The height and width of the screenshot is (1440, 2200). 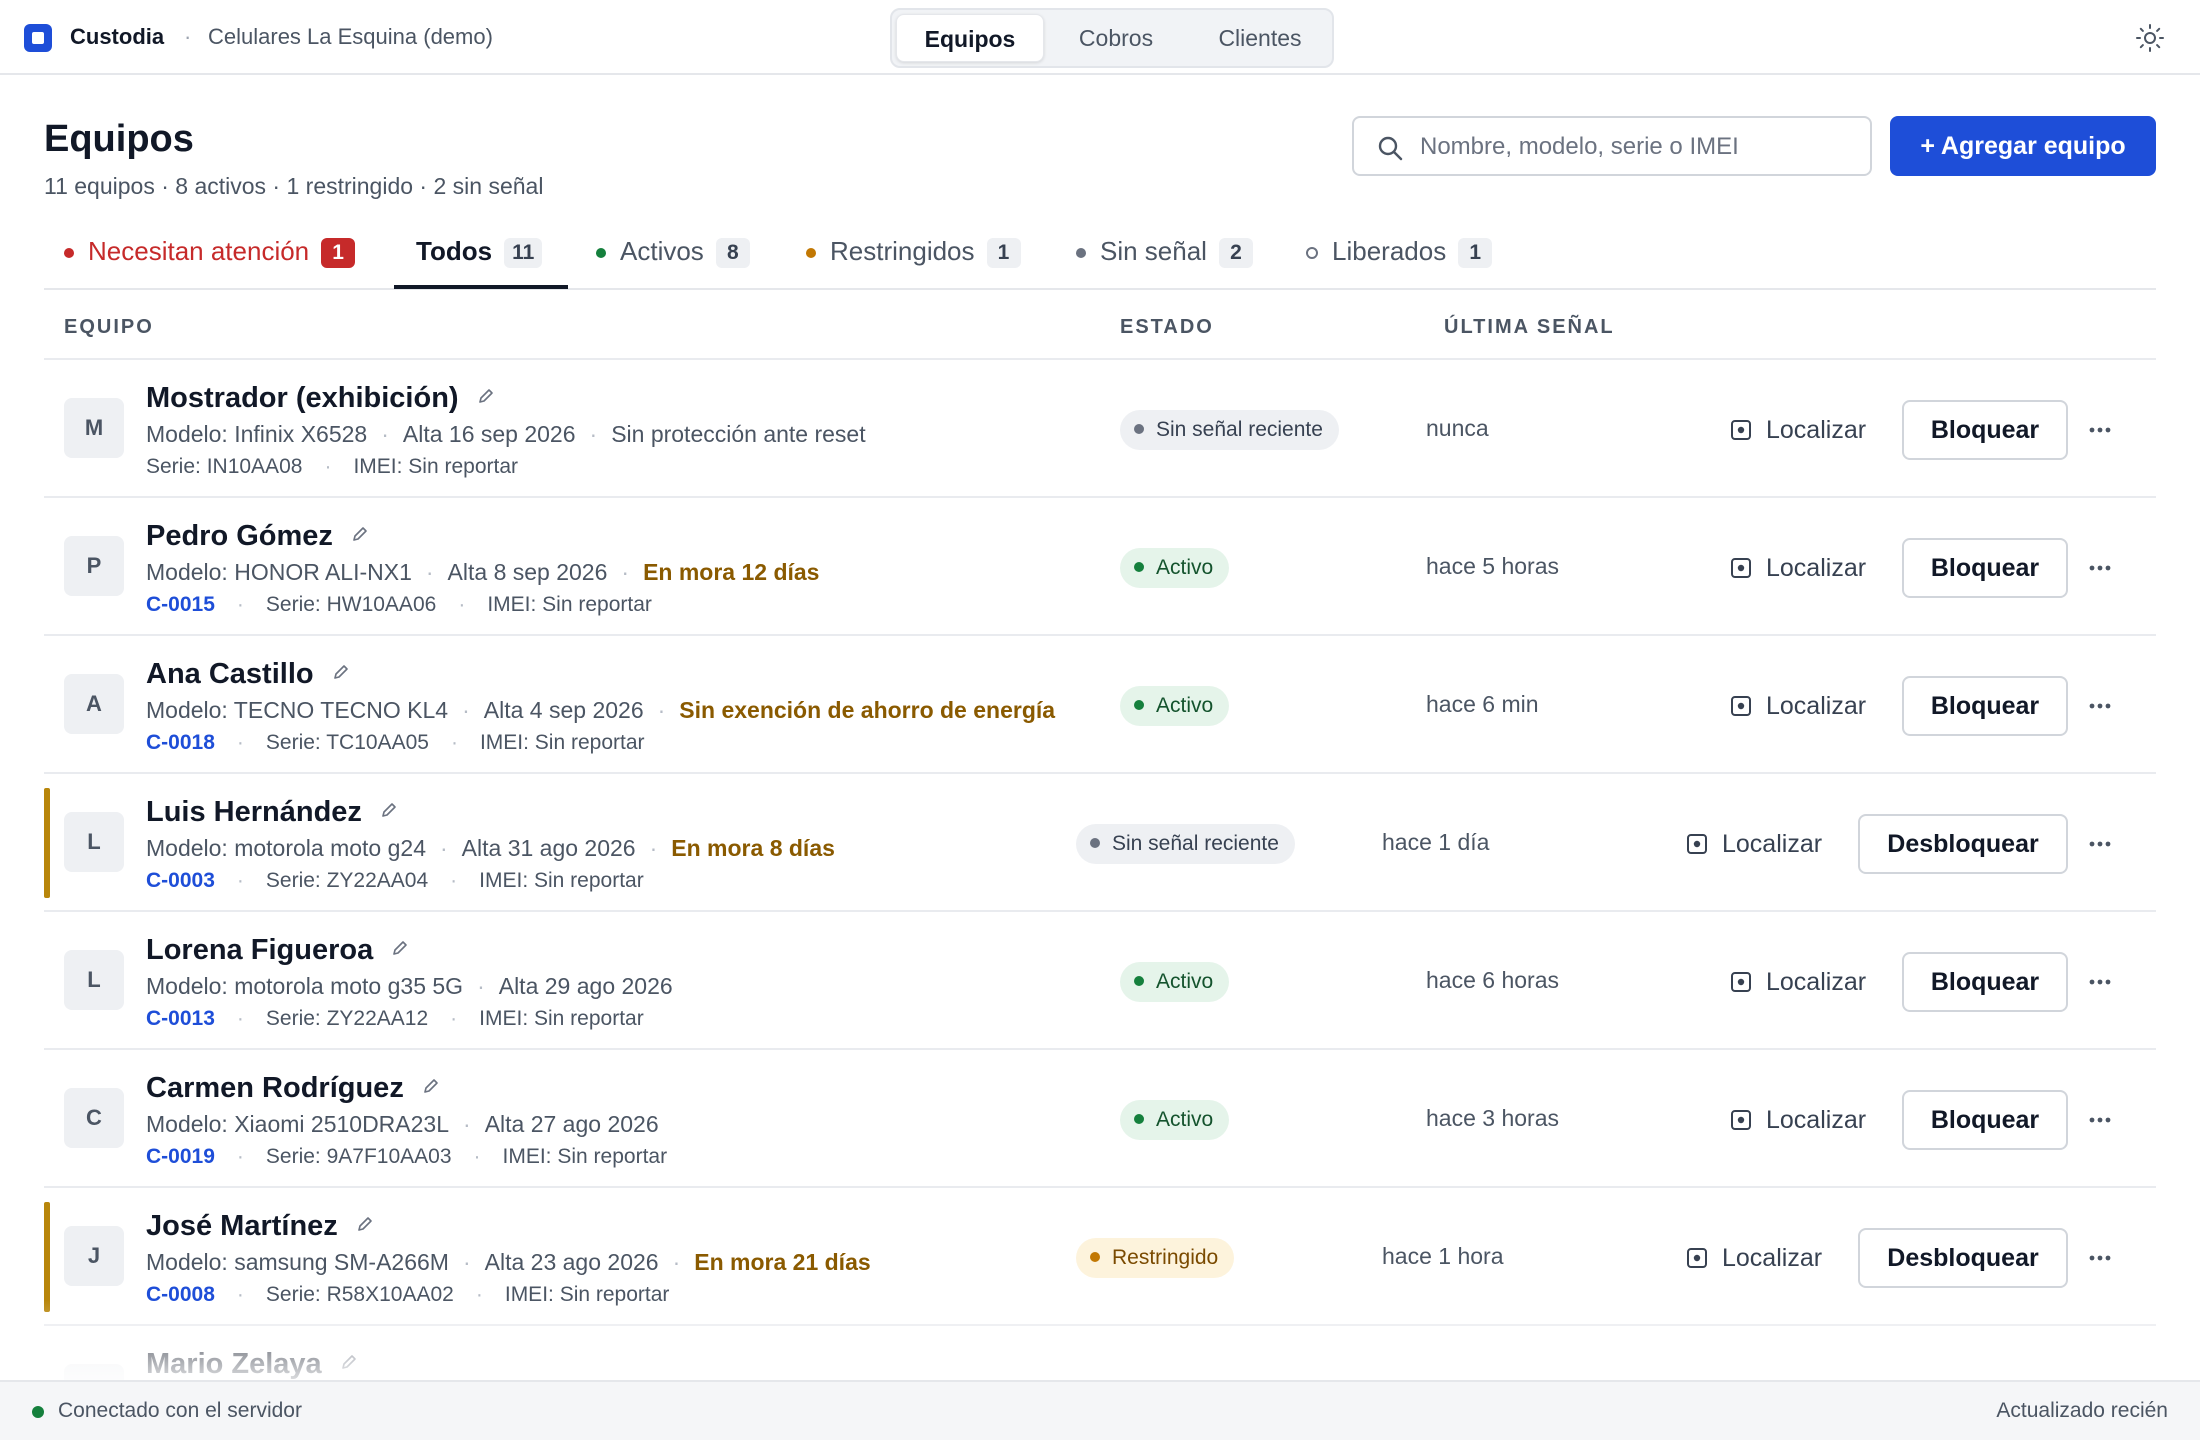 What do you see at coordinates (1635, 147) in the screenshot?
I see `search-input` at bounding box center [1635, 147].